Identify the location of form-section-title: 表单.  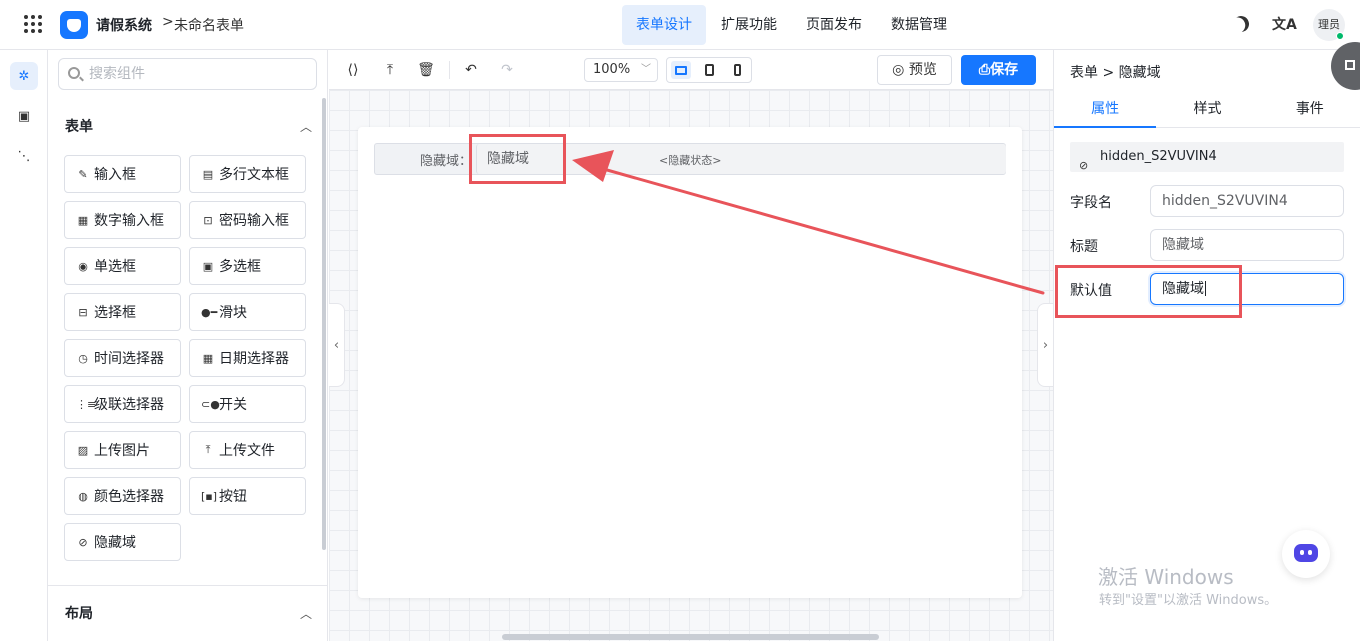
(79, 127).